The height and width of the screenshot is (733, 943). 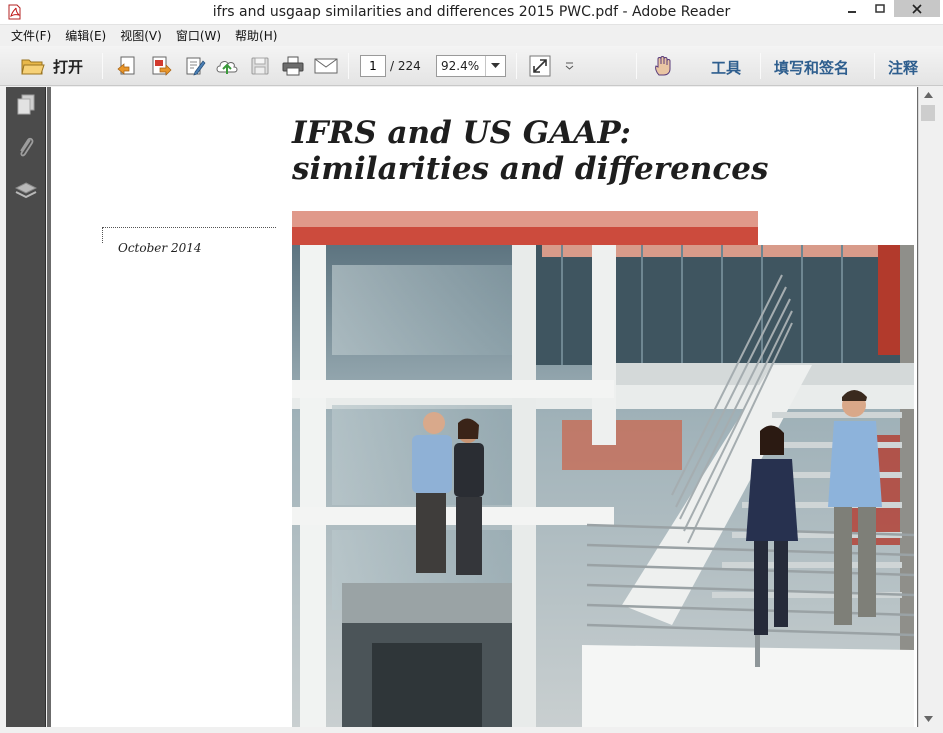 I want to click on create-pdf-button, so click(x=127, y=66).